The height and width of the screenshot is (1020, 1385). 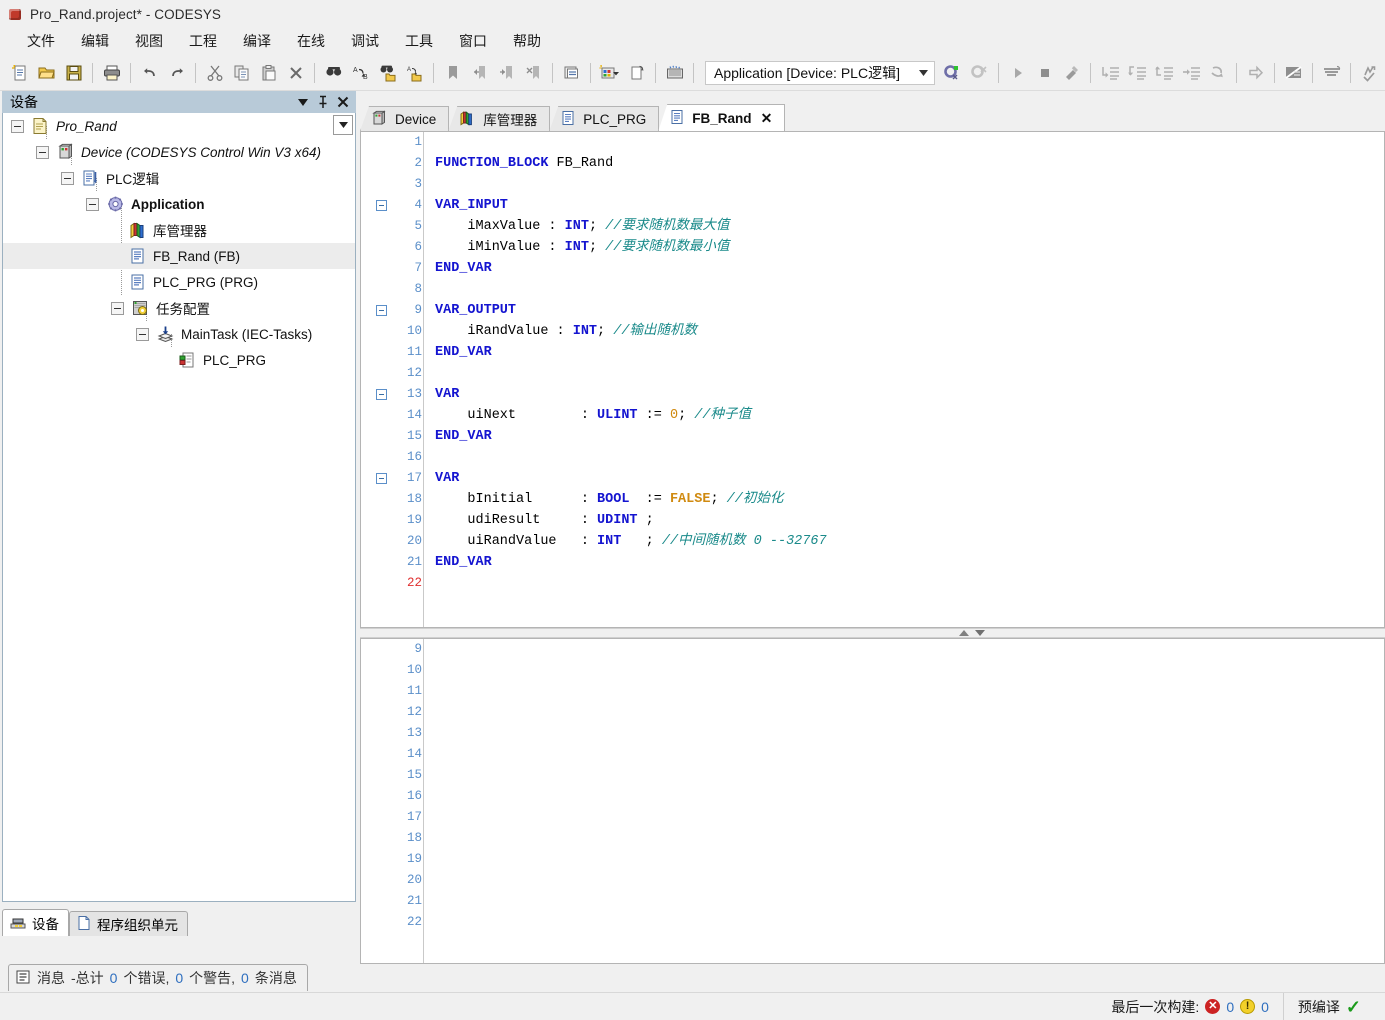 What do you see at coordinates (149, 41) in the screenshot?
I see `menu-view: 视图` at bounding box center [149, 41].